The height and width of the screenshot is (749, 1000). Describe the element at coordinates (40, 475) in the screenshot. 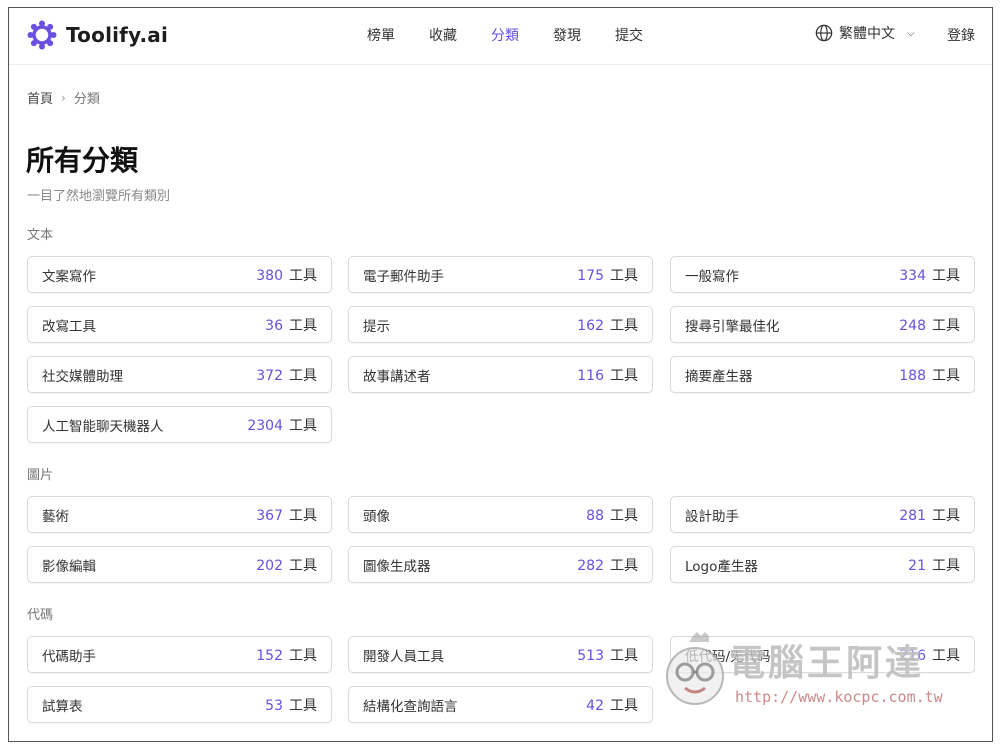

I see `section-label: 圖片` at that location.